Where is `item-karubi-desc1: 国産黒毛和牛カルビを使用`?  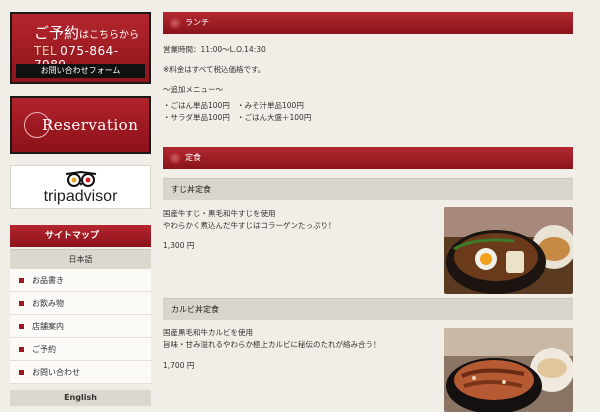
item-karubi-desc1: 国産黒毛和牛カルビを使用 is located at coordinates (208, 332).